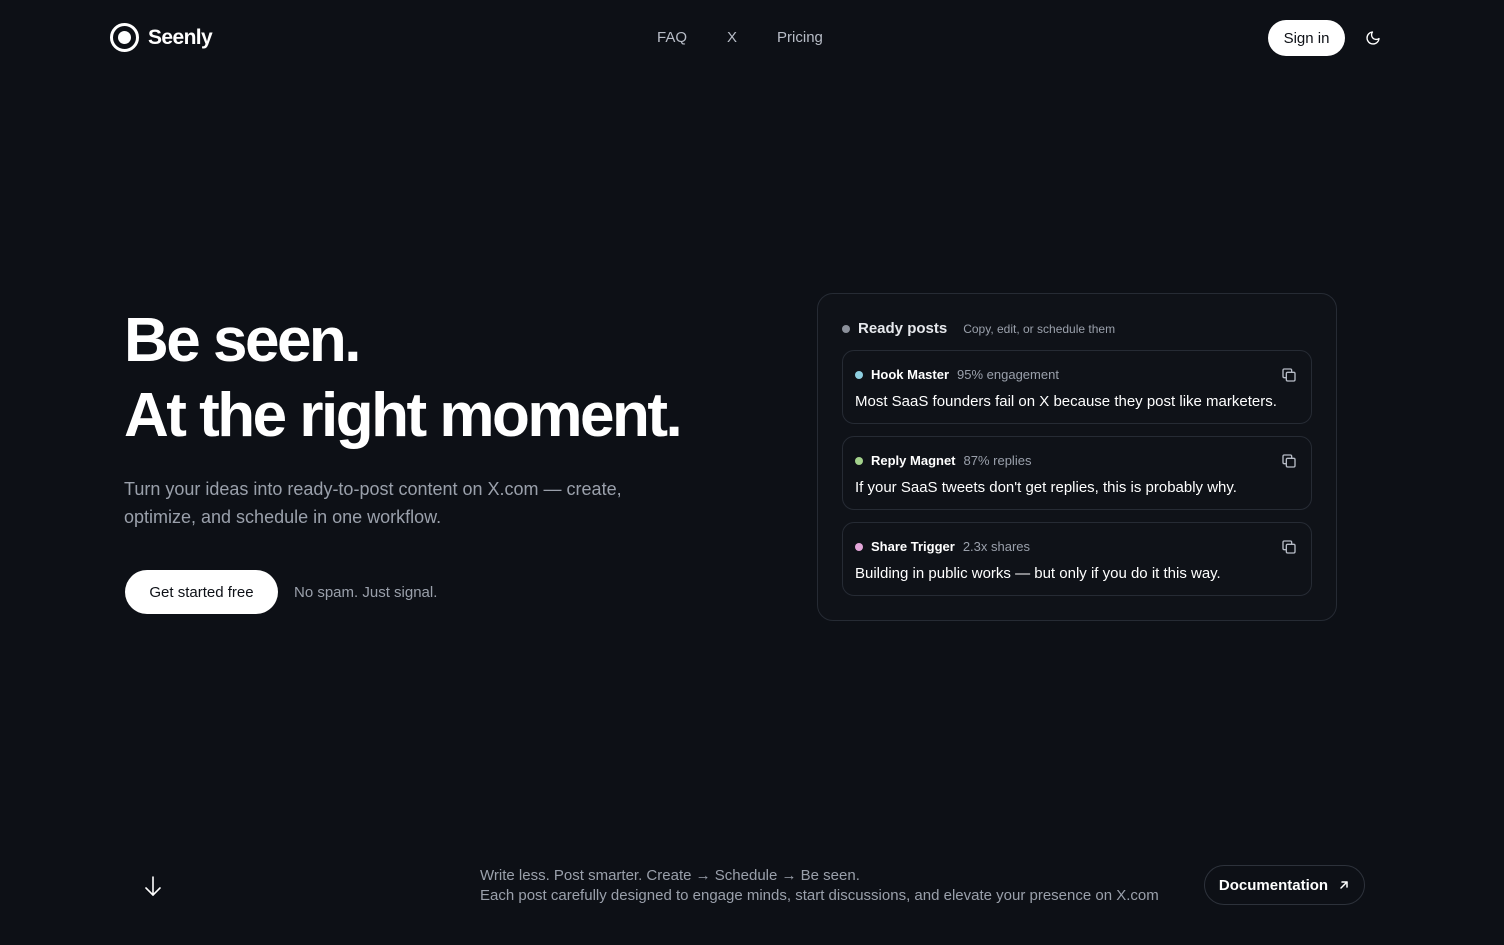 Image resolution: width=1504 pixels, height=945 pixels. I want to click on headline-line-1: Be seen., so click(243, 340).